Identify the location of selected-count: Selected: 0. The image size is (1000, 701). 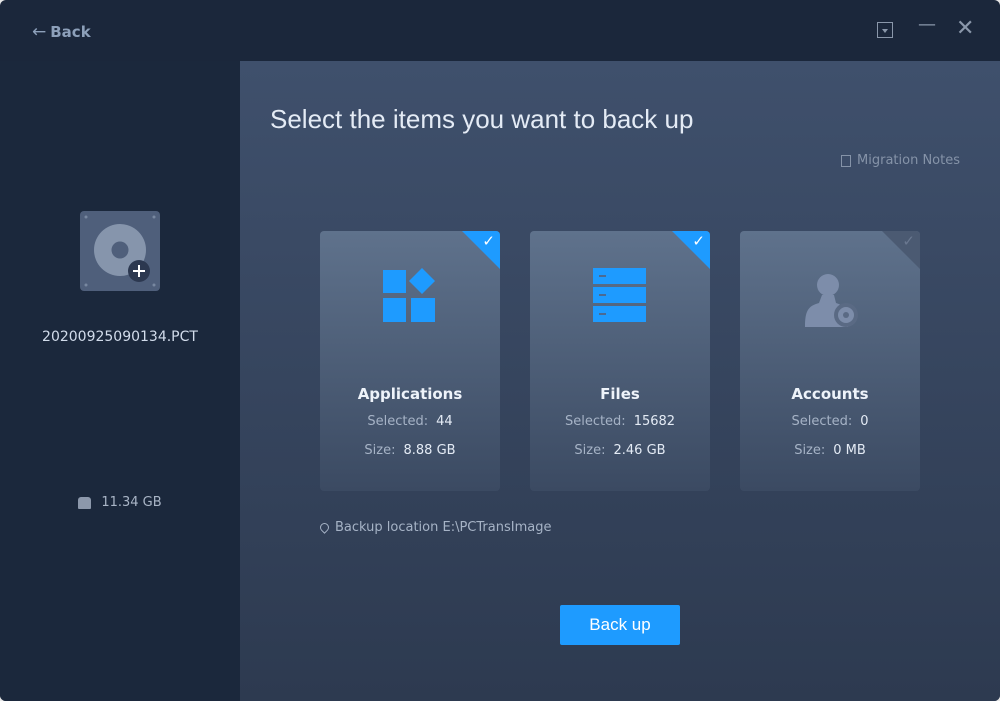
(830, 421).